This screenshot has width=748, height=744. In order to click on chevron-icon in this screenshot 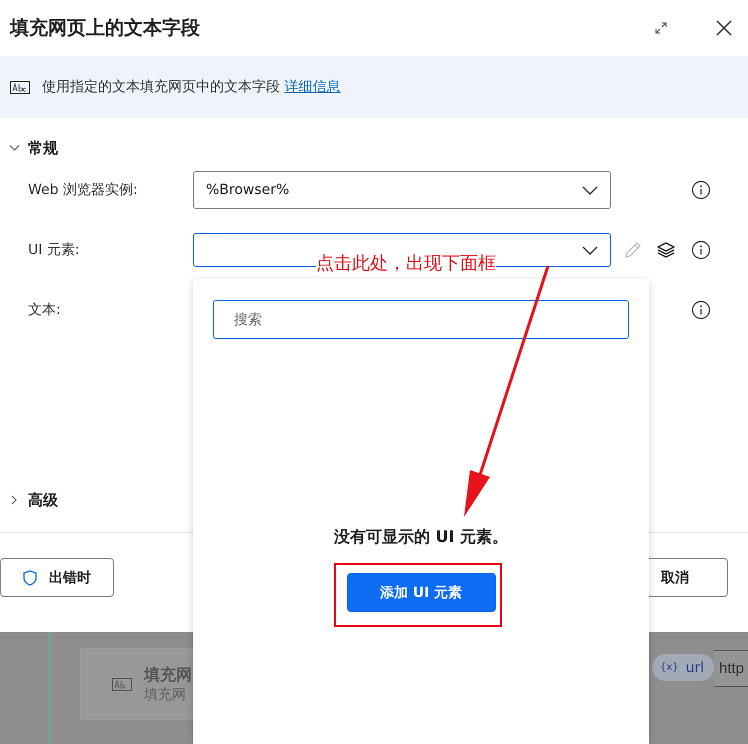, I will do `click(14, 148)`.